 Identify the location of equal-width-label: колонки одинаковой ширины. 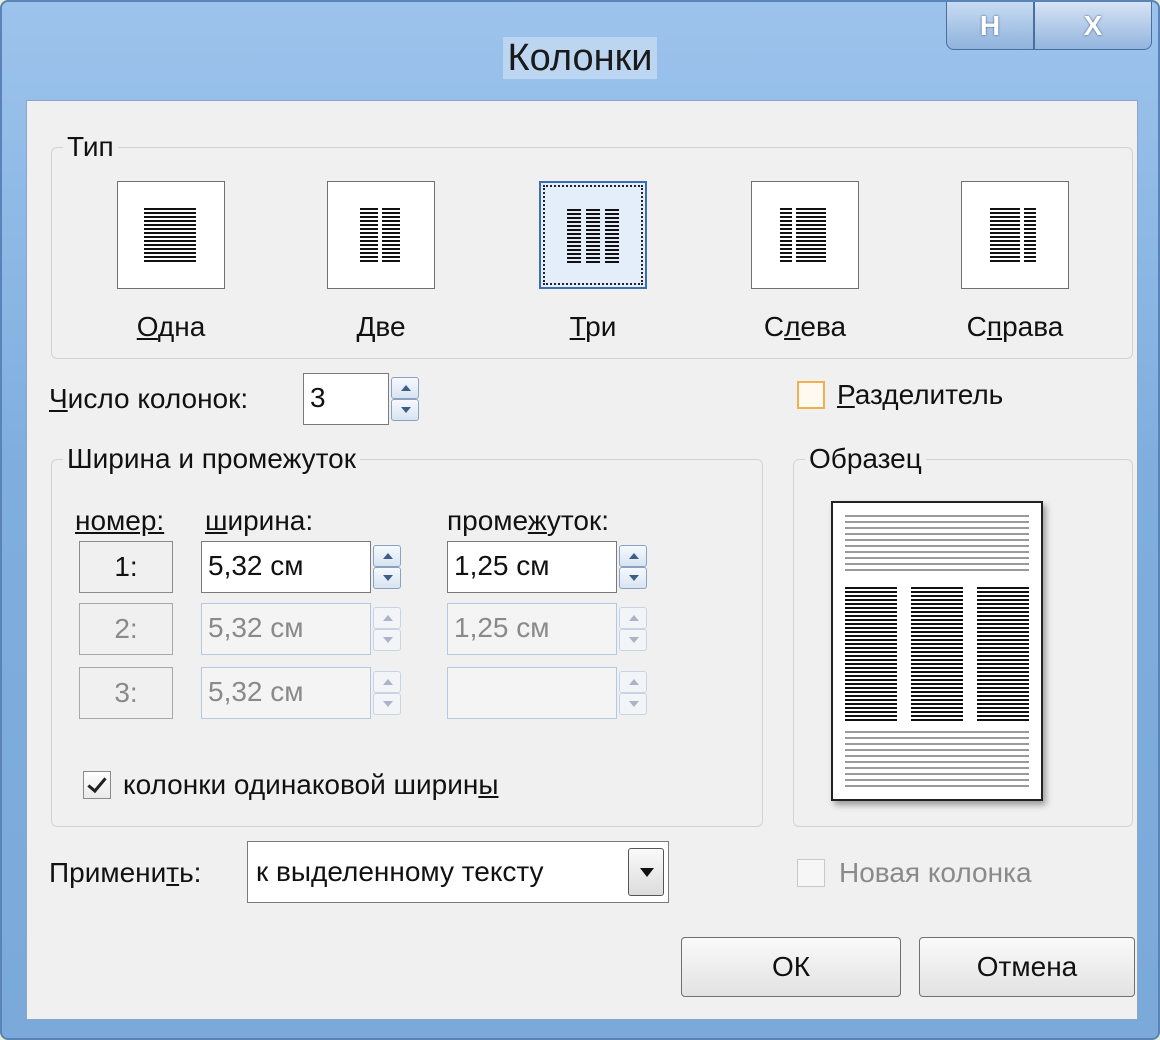
(311, 784).